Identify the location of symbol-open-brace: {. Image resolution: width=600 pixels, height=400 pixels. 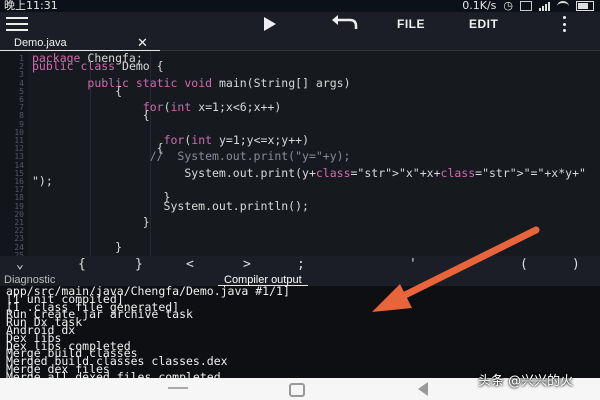
(82, 264).